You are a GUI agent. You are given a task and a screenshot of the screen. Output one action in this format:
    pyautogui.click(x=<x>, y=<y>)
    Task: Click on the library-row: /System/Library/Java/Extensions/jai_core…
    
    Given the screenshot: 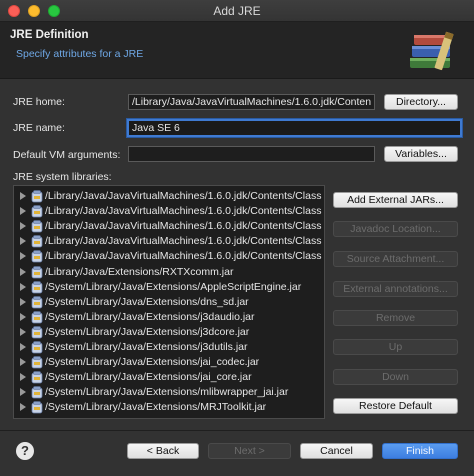 What is the action you would take?
    pyautogui.click(x=169, y=377)
    